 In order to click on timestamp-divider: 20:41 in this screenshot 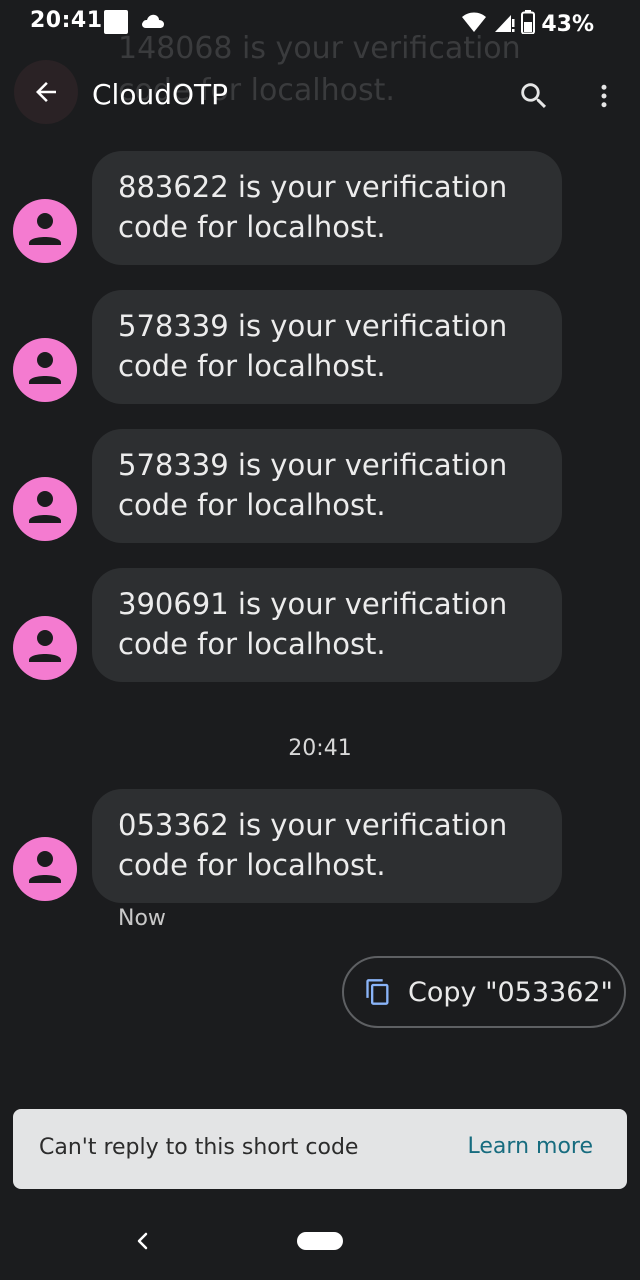, I will do `click(320, 748)`.